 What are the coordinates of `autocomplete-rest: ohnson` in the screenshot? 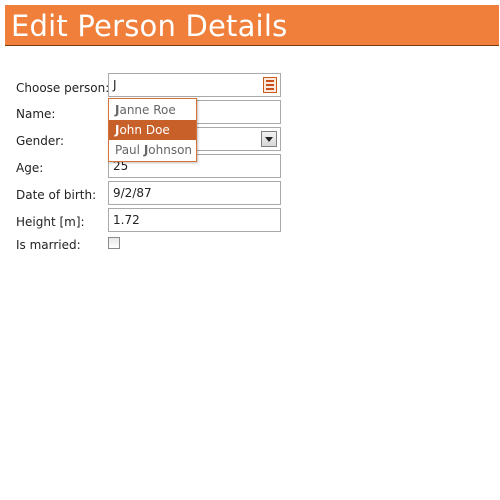 It's located at (170, 150).